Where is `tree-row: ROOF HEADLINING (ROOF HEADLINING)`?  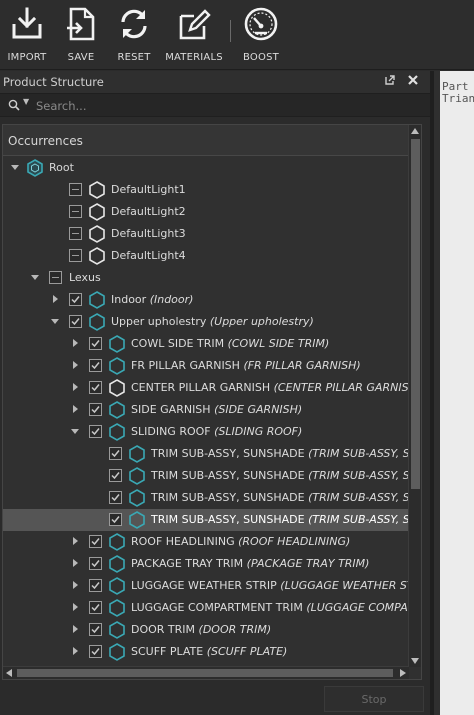 tree-row: ROOF HEADLINING (ROOF HEADLINING) is located at coordinates (206, 542).